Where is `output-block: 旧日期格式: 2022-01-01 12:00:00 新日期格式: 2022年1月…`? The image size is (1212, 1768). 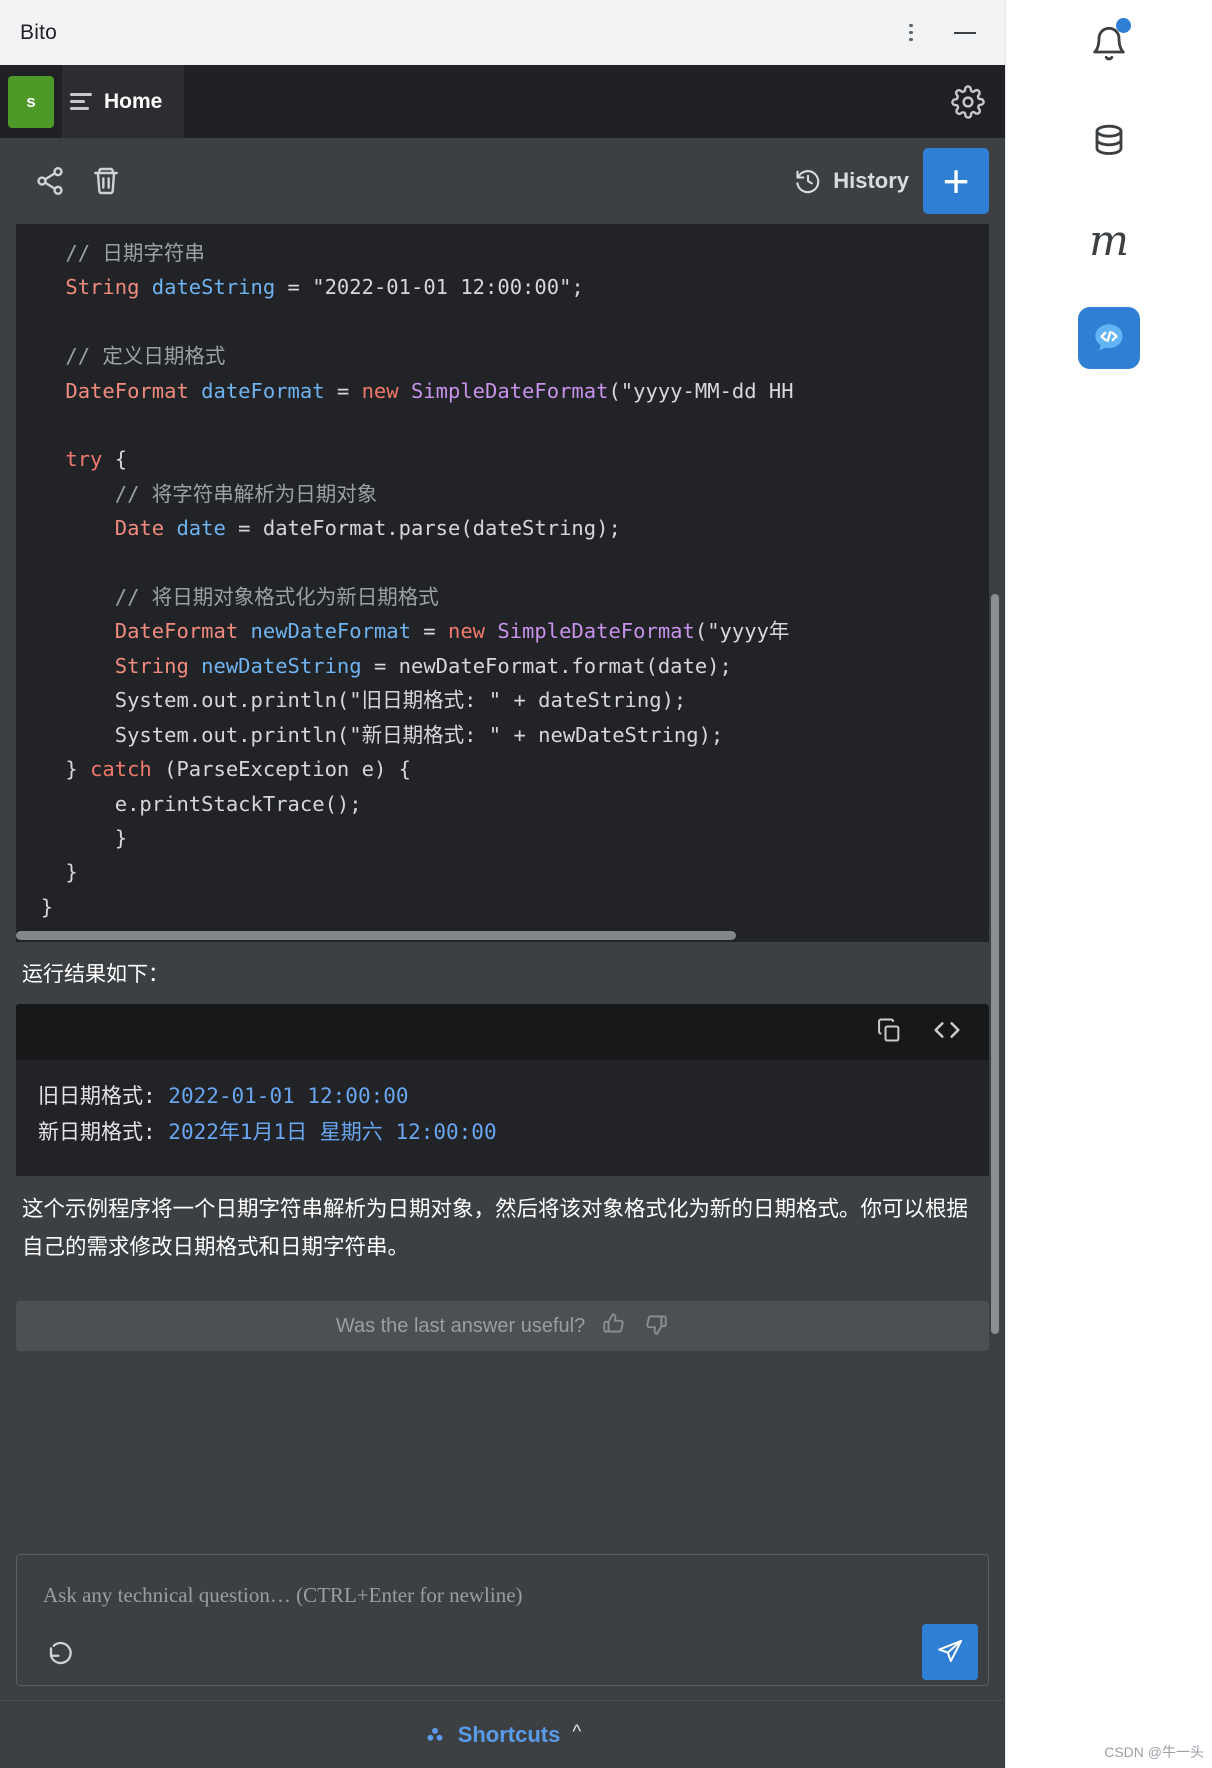
output-block: 旧日期格式: 2022-01-01 12:00:00 新日期格式: 2022年1月… is located at coordinates (502, 1090).